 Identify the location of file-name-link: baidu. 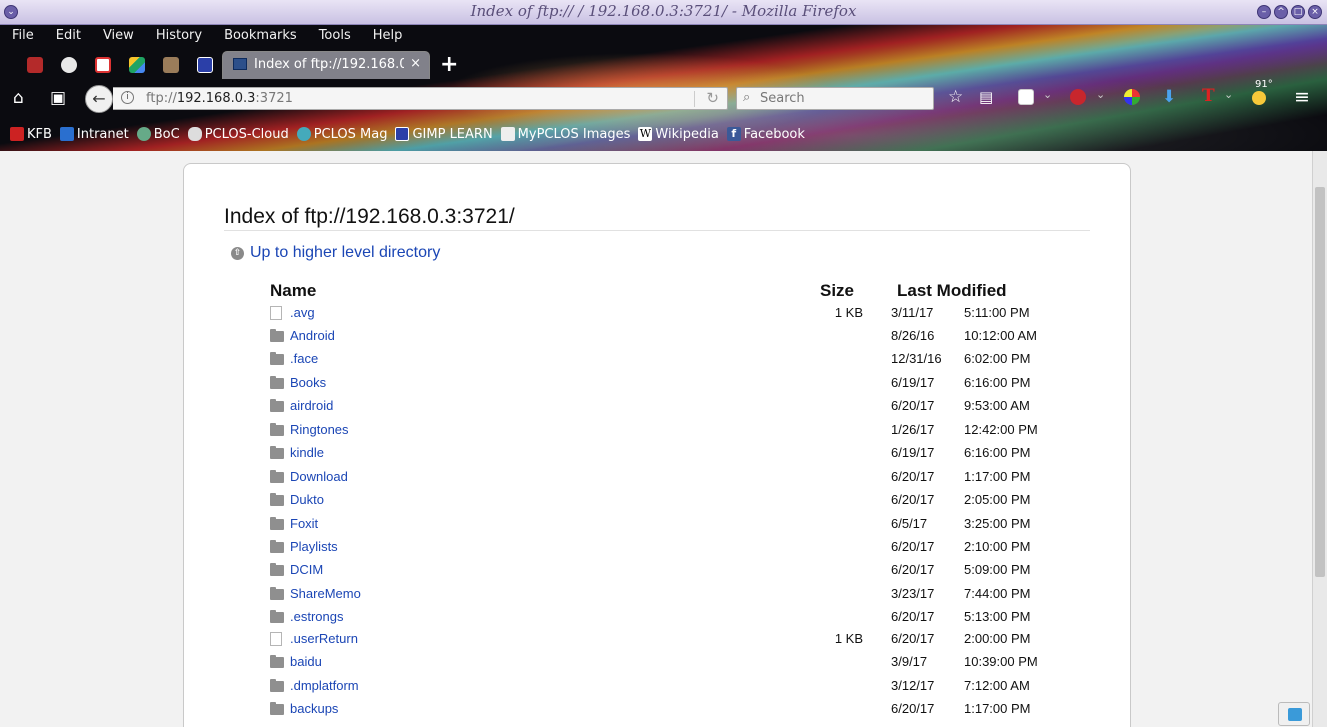
(306, 661).